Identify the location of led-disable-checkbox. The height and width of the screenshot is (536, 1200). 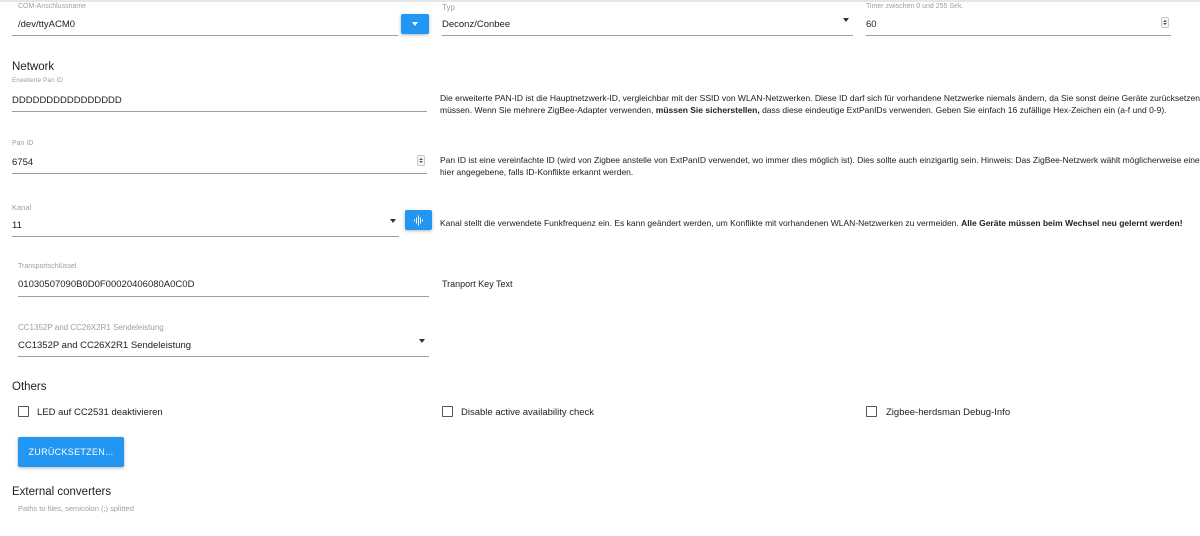
(23, 411).